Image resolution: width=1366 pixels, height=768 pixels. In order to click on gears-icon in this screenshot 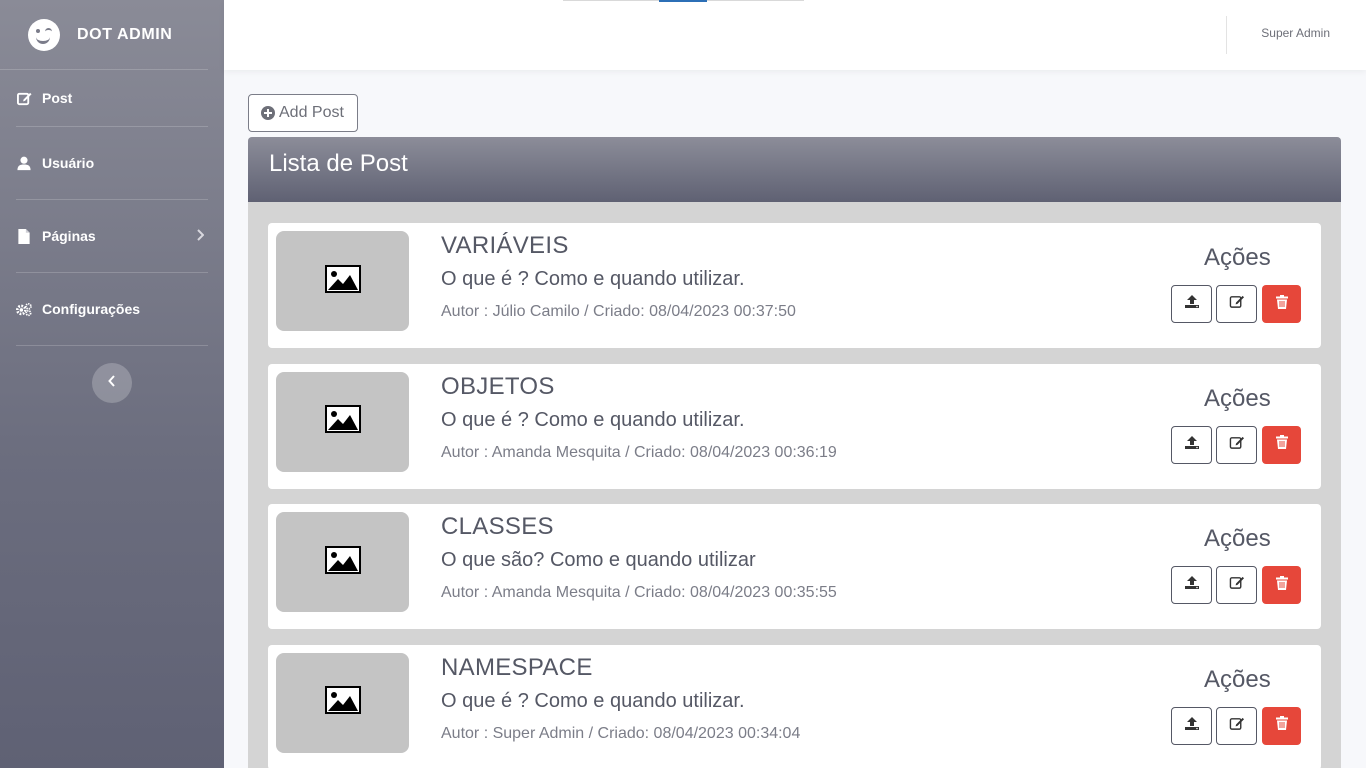, I will do `click(24, 309)`.